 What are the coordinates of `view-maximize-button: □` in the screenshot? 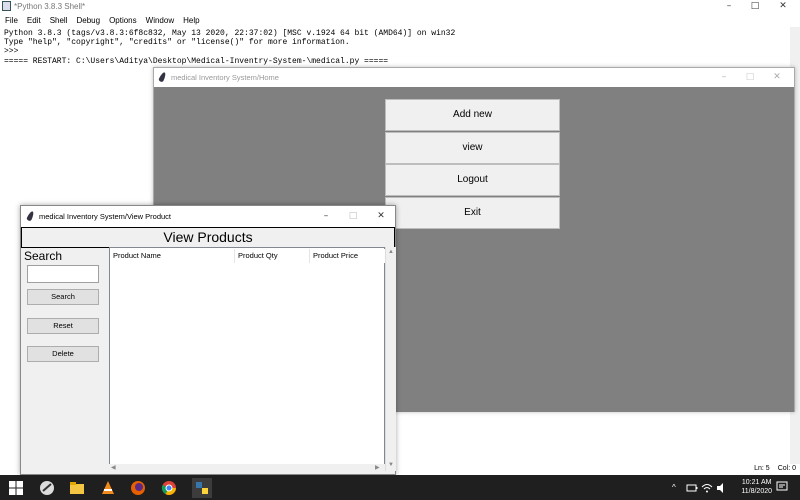 It's located at (353, 216).